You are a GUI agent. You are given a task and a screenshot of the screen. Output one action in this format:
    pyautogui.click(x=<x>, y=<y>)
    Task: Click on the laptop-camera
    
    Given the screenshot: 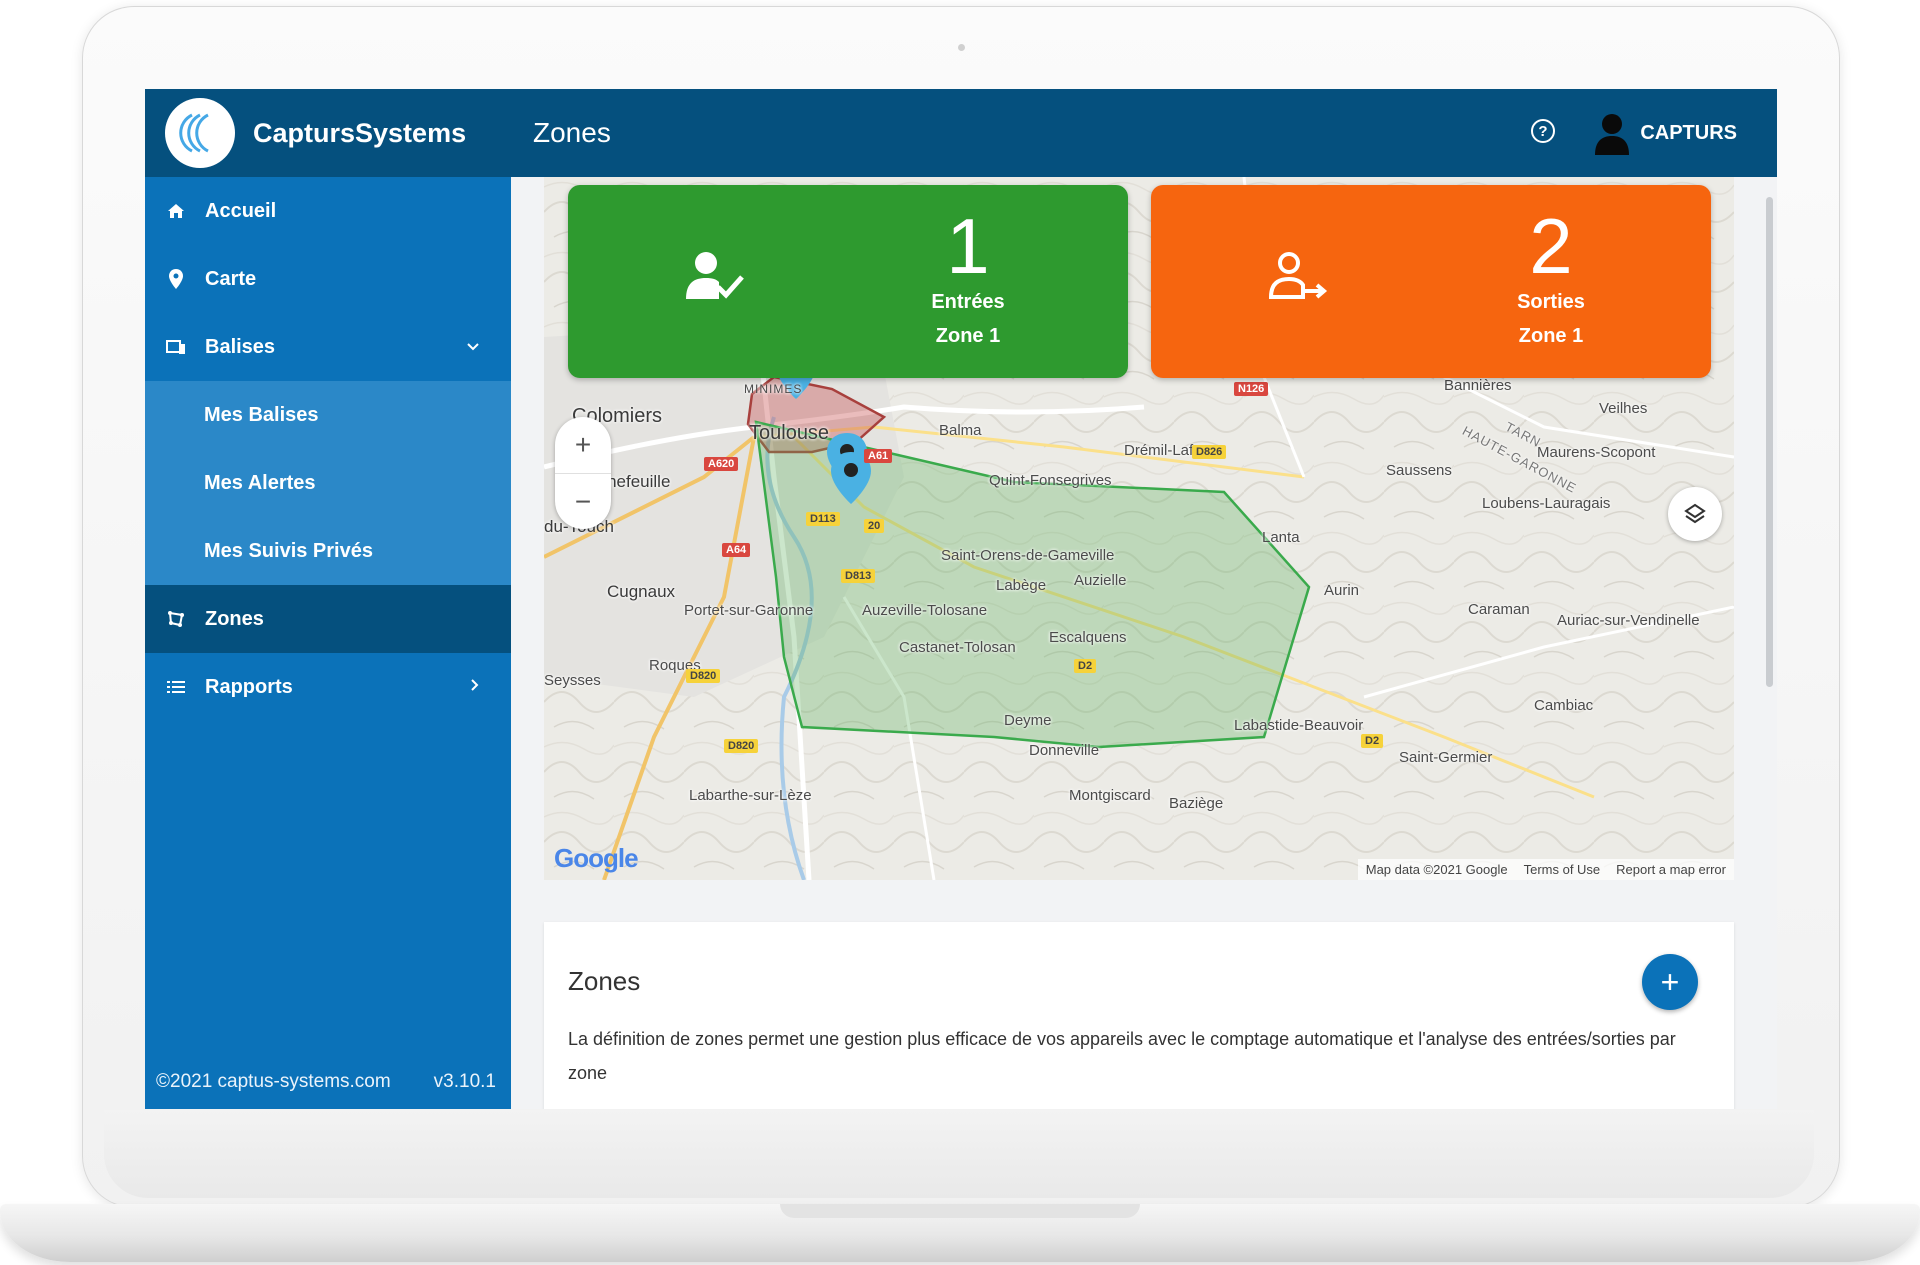 What is the action you would take?
    pyautogui.click(x=961, y=47)
    